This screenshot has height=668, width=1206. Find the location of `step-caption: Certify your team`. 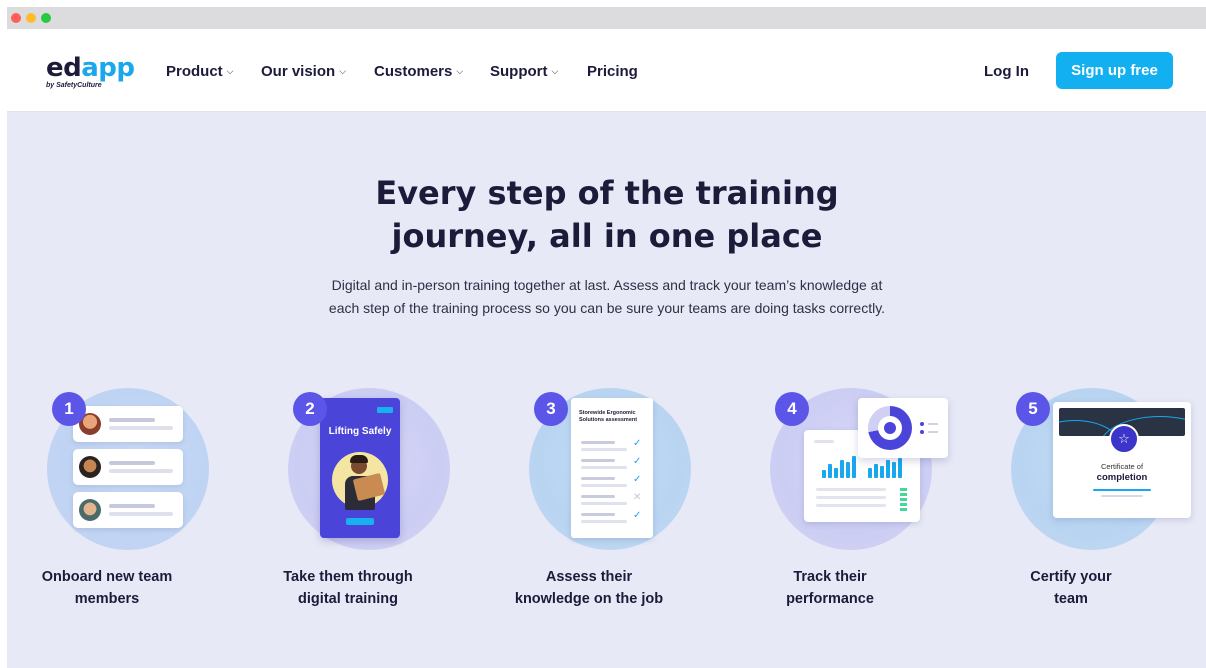

step-caption: Certify your team is located at coordinates (1071, 588).